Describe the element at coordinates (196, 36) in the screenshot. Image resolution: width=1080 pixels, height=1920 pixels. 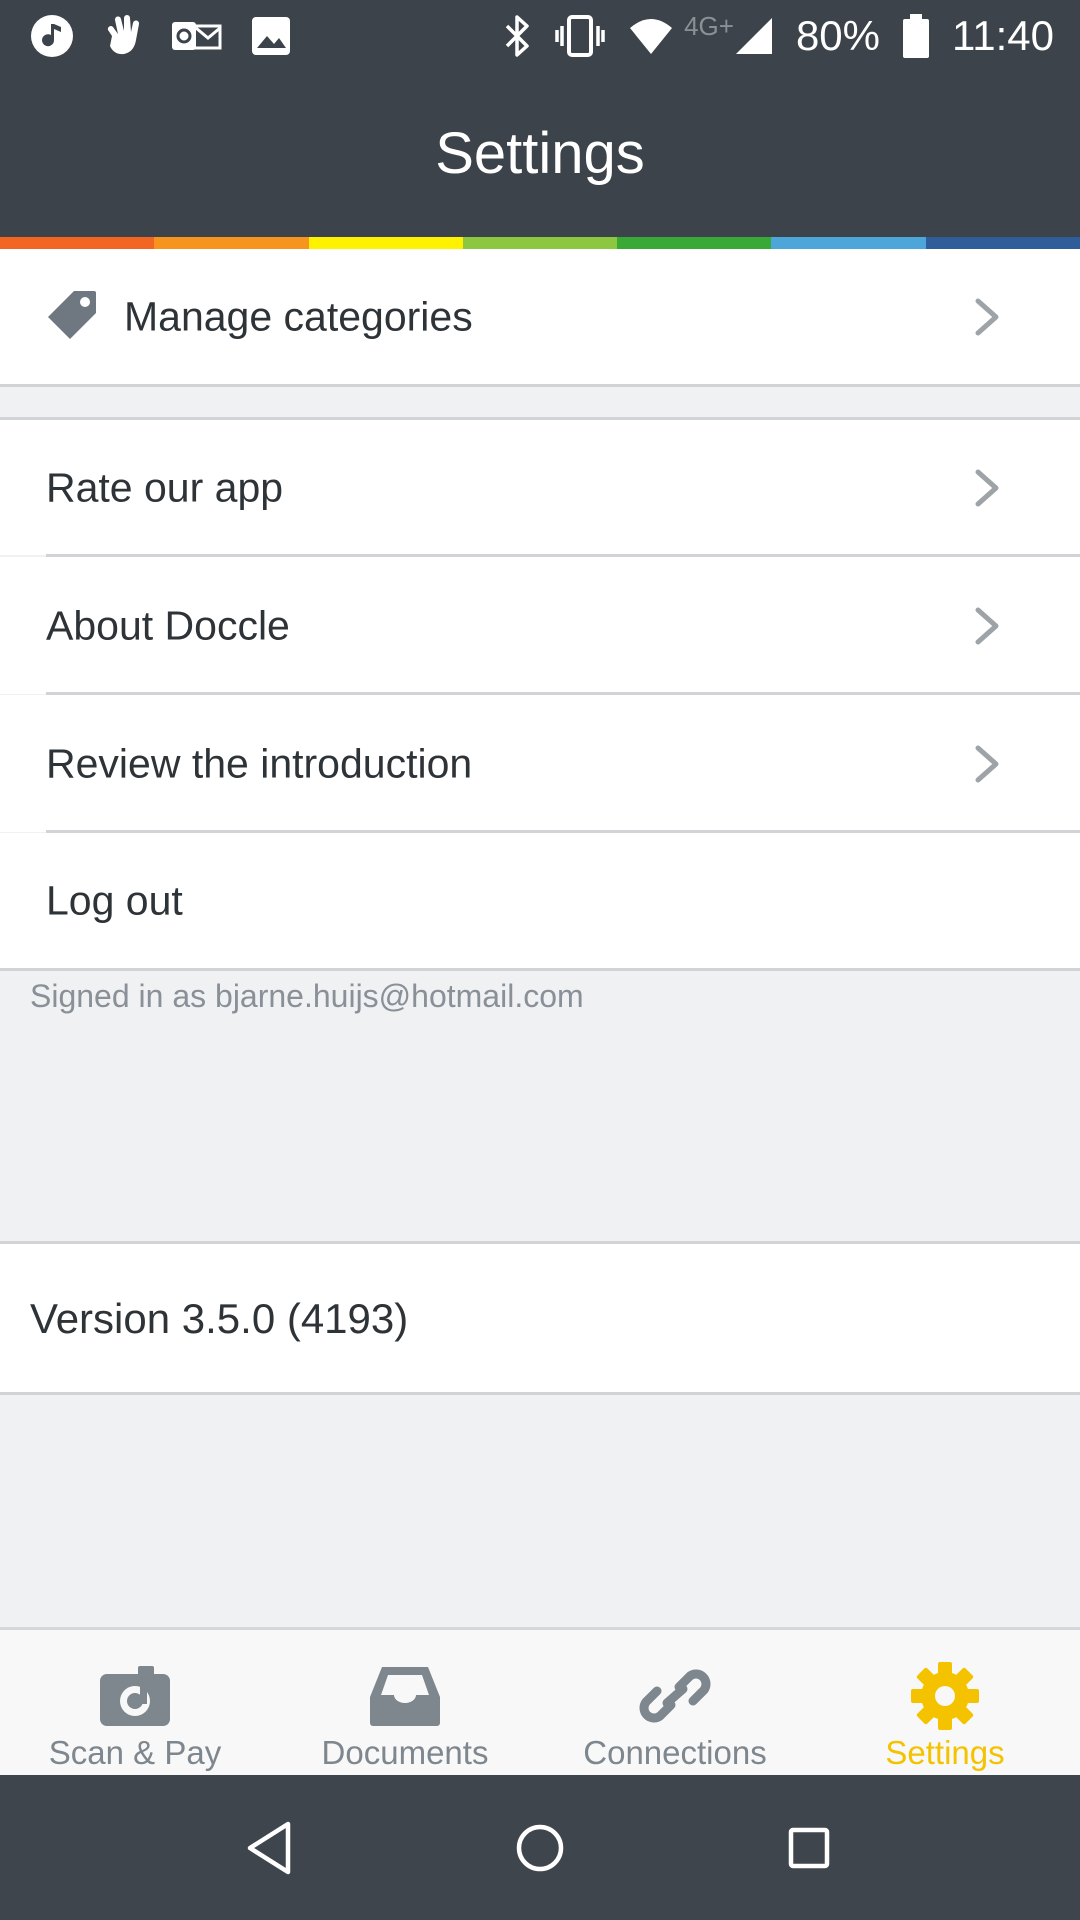
I see `outlook-icon` at that location.